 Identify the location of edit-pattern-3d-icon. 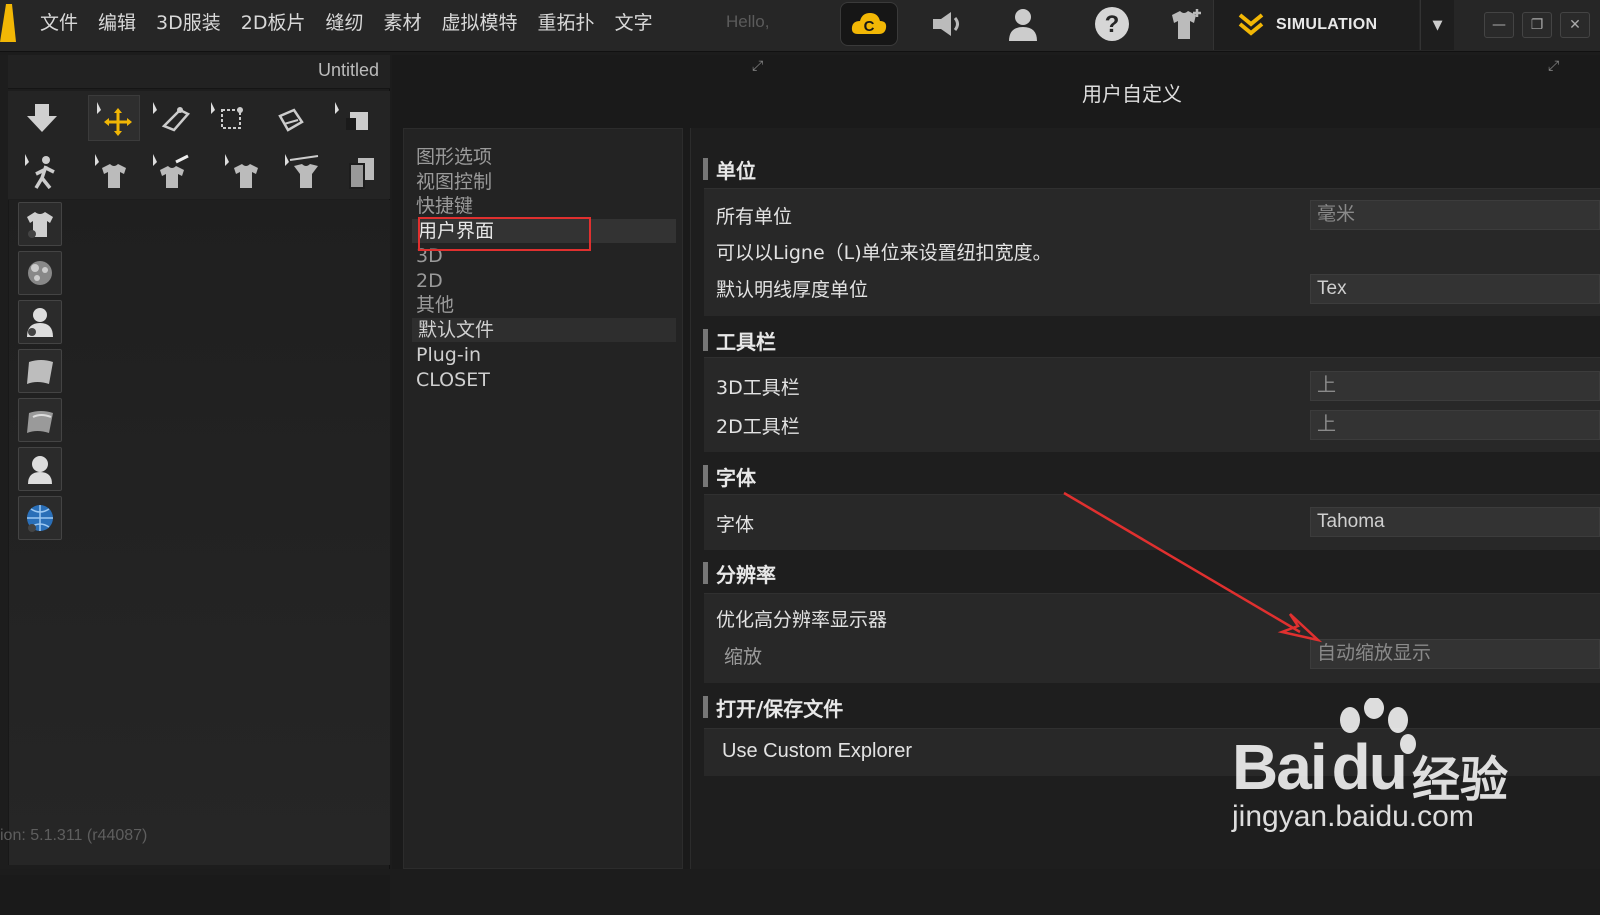
(288, 118).